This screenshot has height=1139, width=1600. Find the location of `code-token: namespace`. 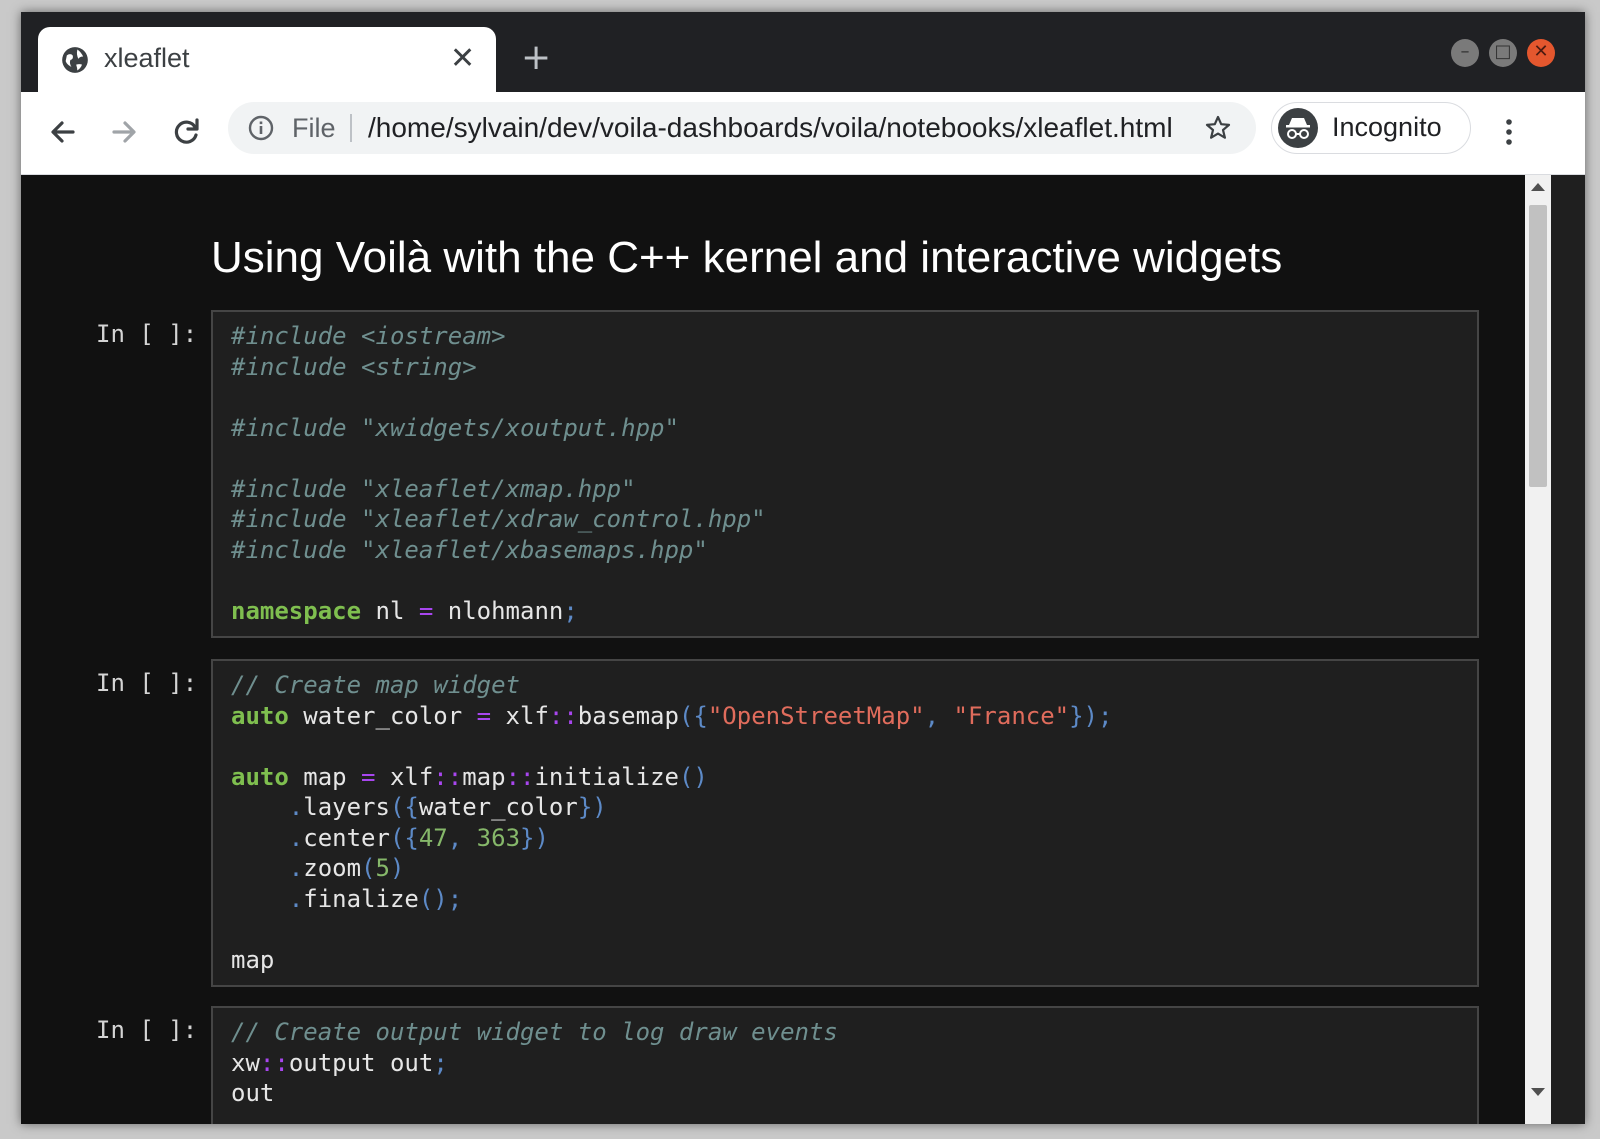

code-token: namespace is located at coordinates (296, 610).